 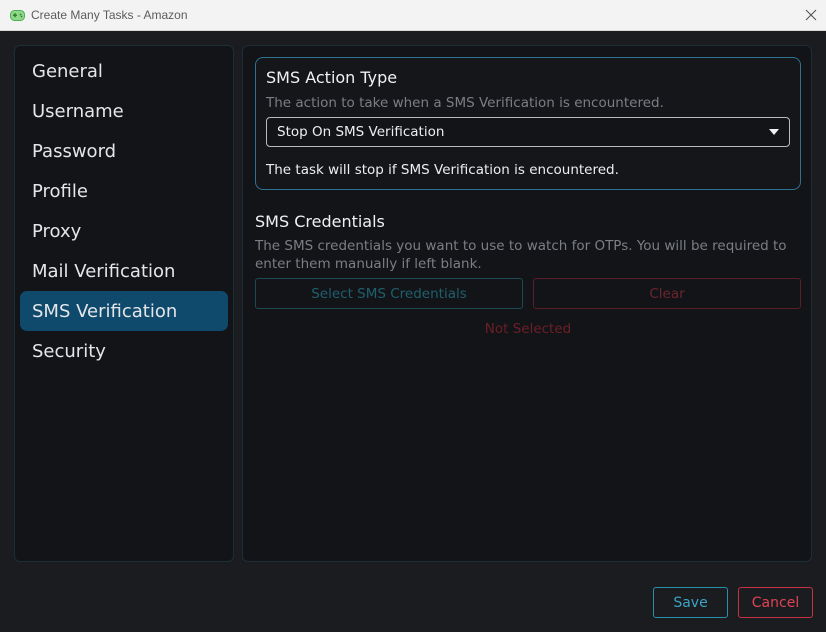 I want to click on sms-credentials-title: SMS Credentials, so click(x=320, y=221).